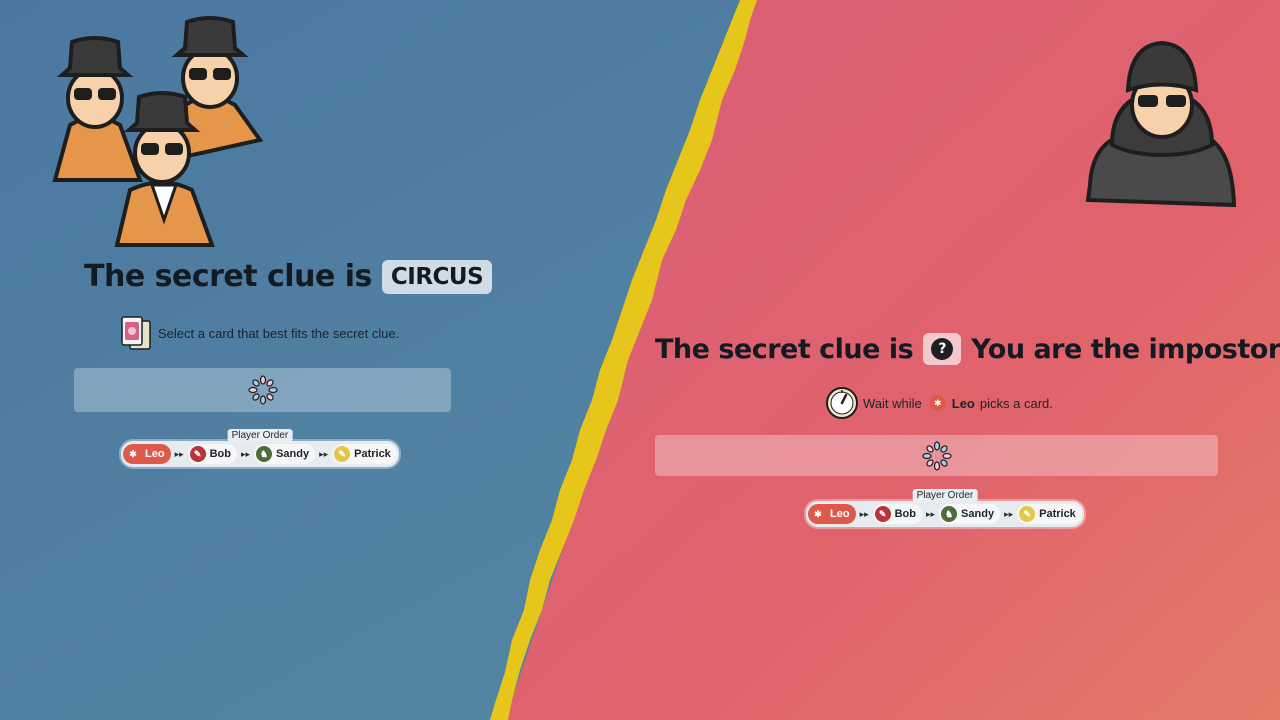 This screenshot has width=1280, height=720. What do you see at coordinates (1016, 403) in the screenshot?
I see `wait-suffix: picks a card.` at bounding box center [1016, 403].